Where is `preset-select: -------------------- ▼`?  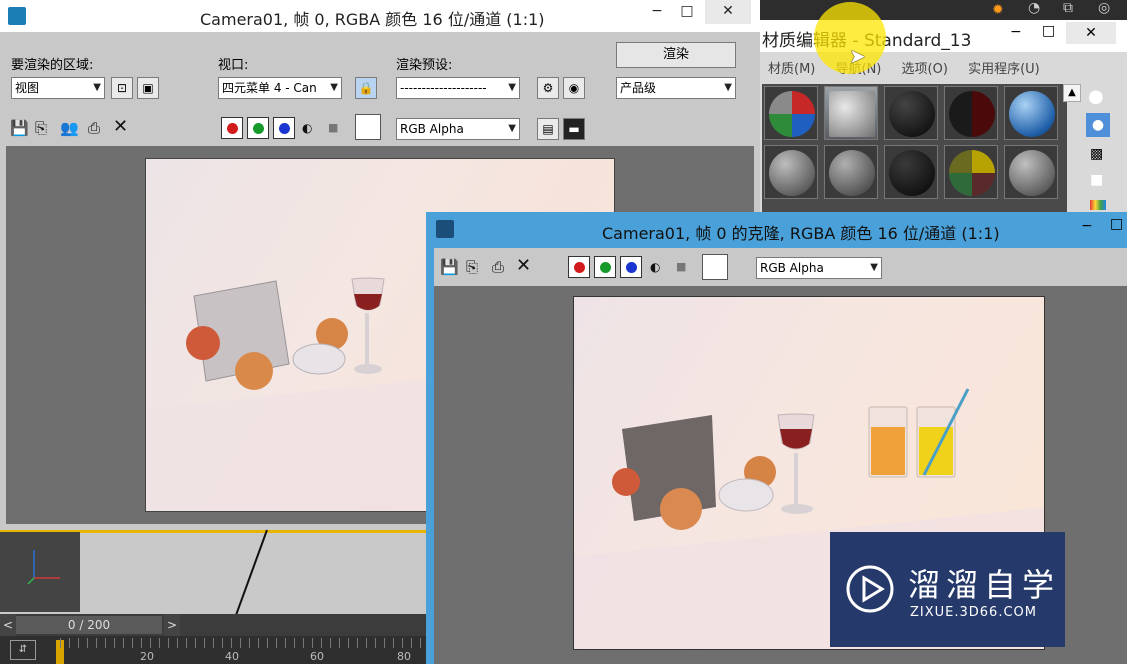 preset-select: -------------------- ▼ is located at coordinates (458, 88).